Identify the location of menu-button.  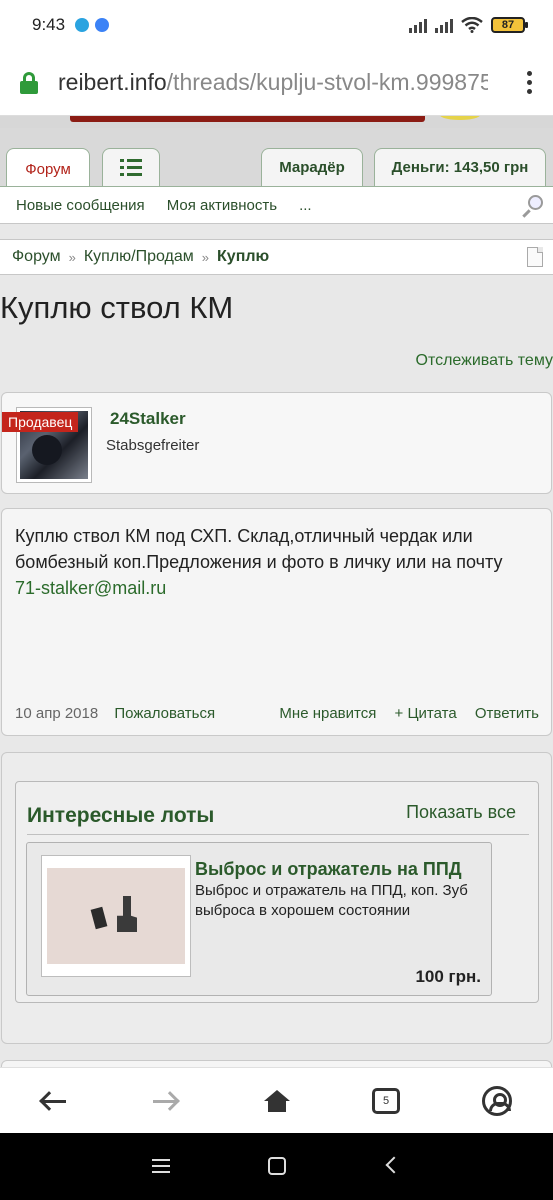
(131, 167).